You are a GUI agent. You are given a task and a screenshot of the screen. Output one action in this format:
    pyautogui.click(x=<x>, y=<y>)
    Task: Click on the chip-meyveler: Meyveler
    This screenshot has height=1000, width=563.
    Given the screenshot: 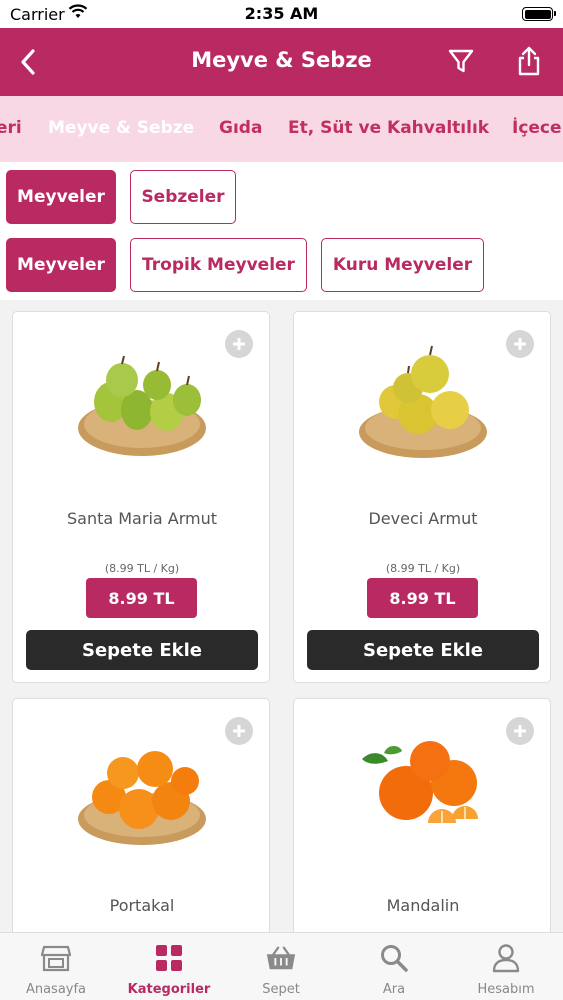 What is the action you would take?
    pyautogui.click(x=61, y=197)
    